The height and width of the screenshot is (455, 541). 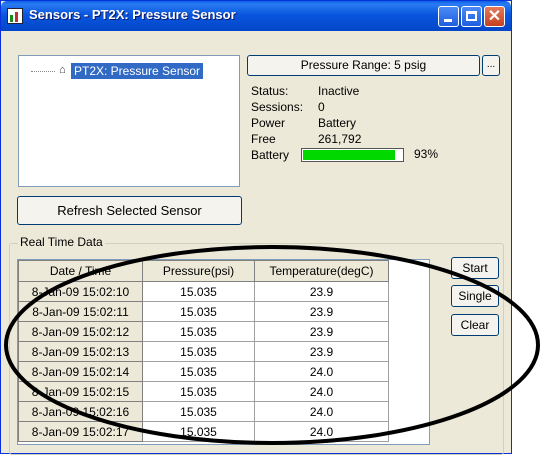 I want to click on maximize-button, so click(x=471, y=16).